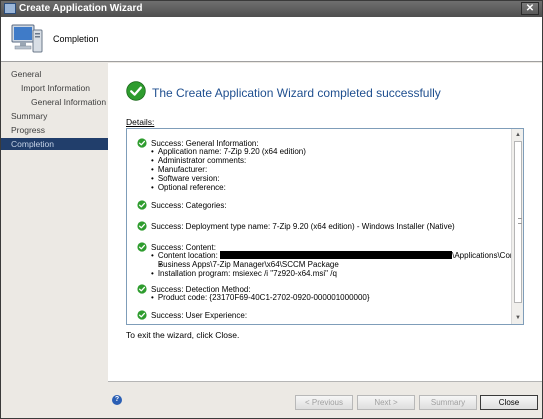 This screenshot has width=543, height=419. I want to click on nav-item-import-information: Import Information, so click(54, 88).